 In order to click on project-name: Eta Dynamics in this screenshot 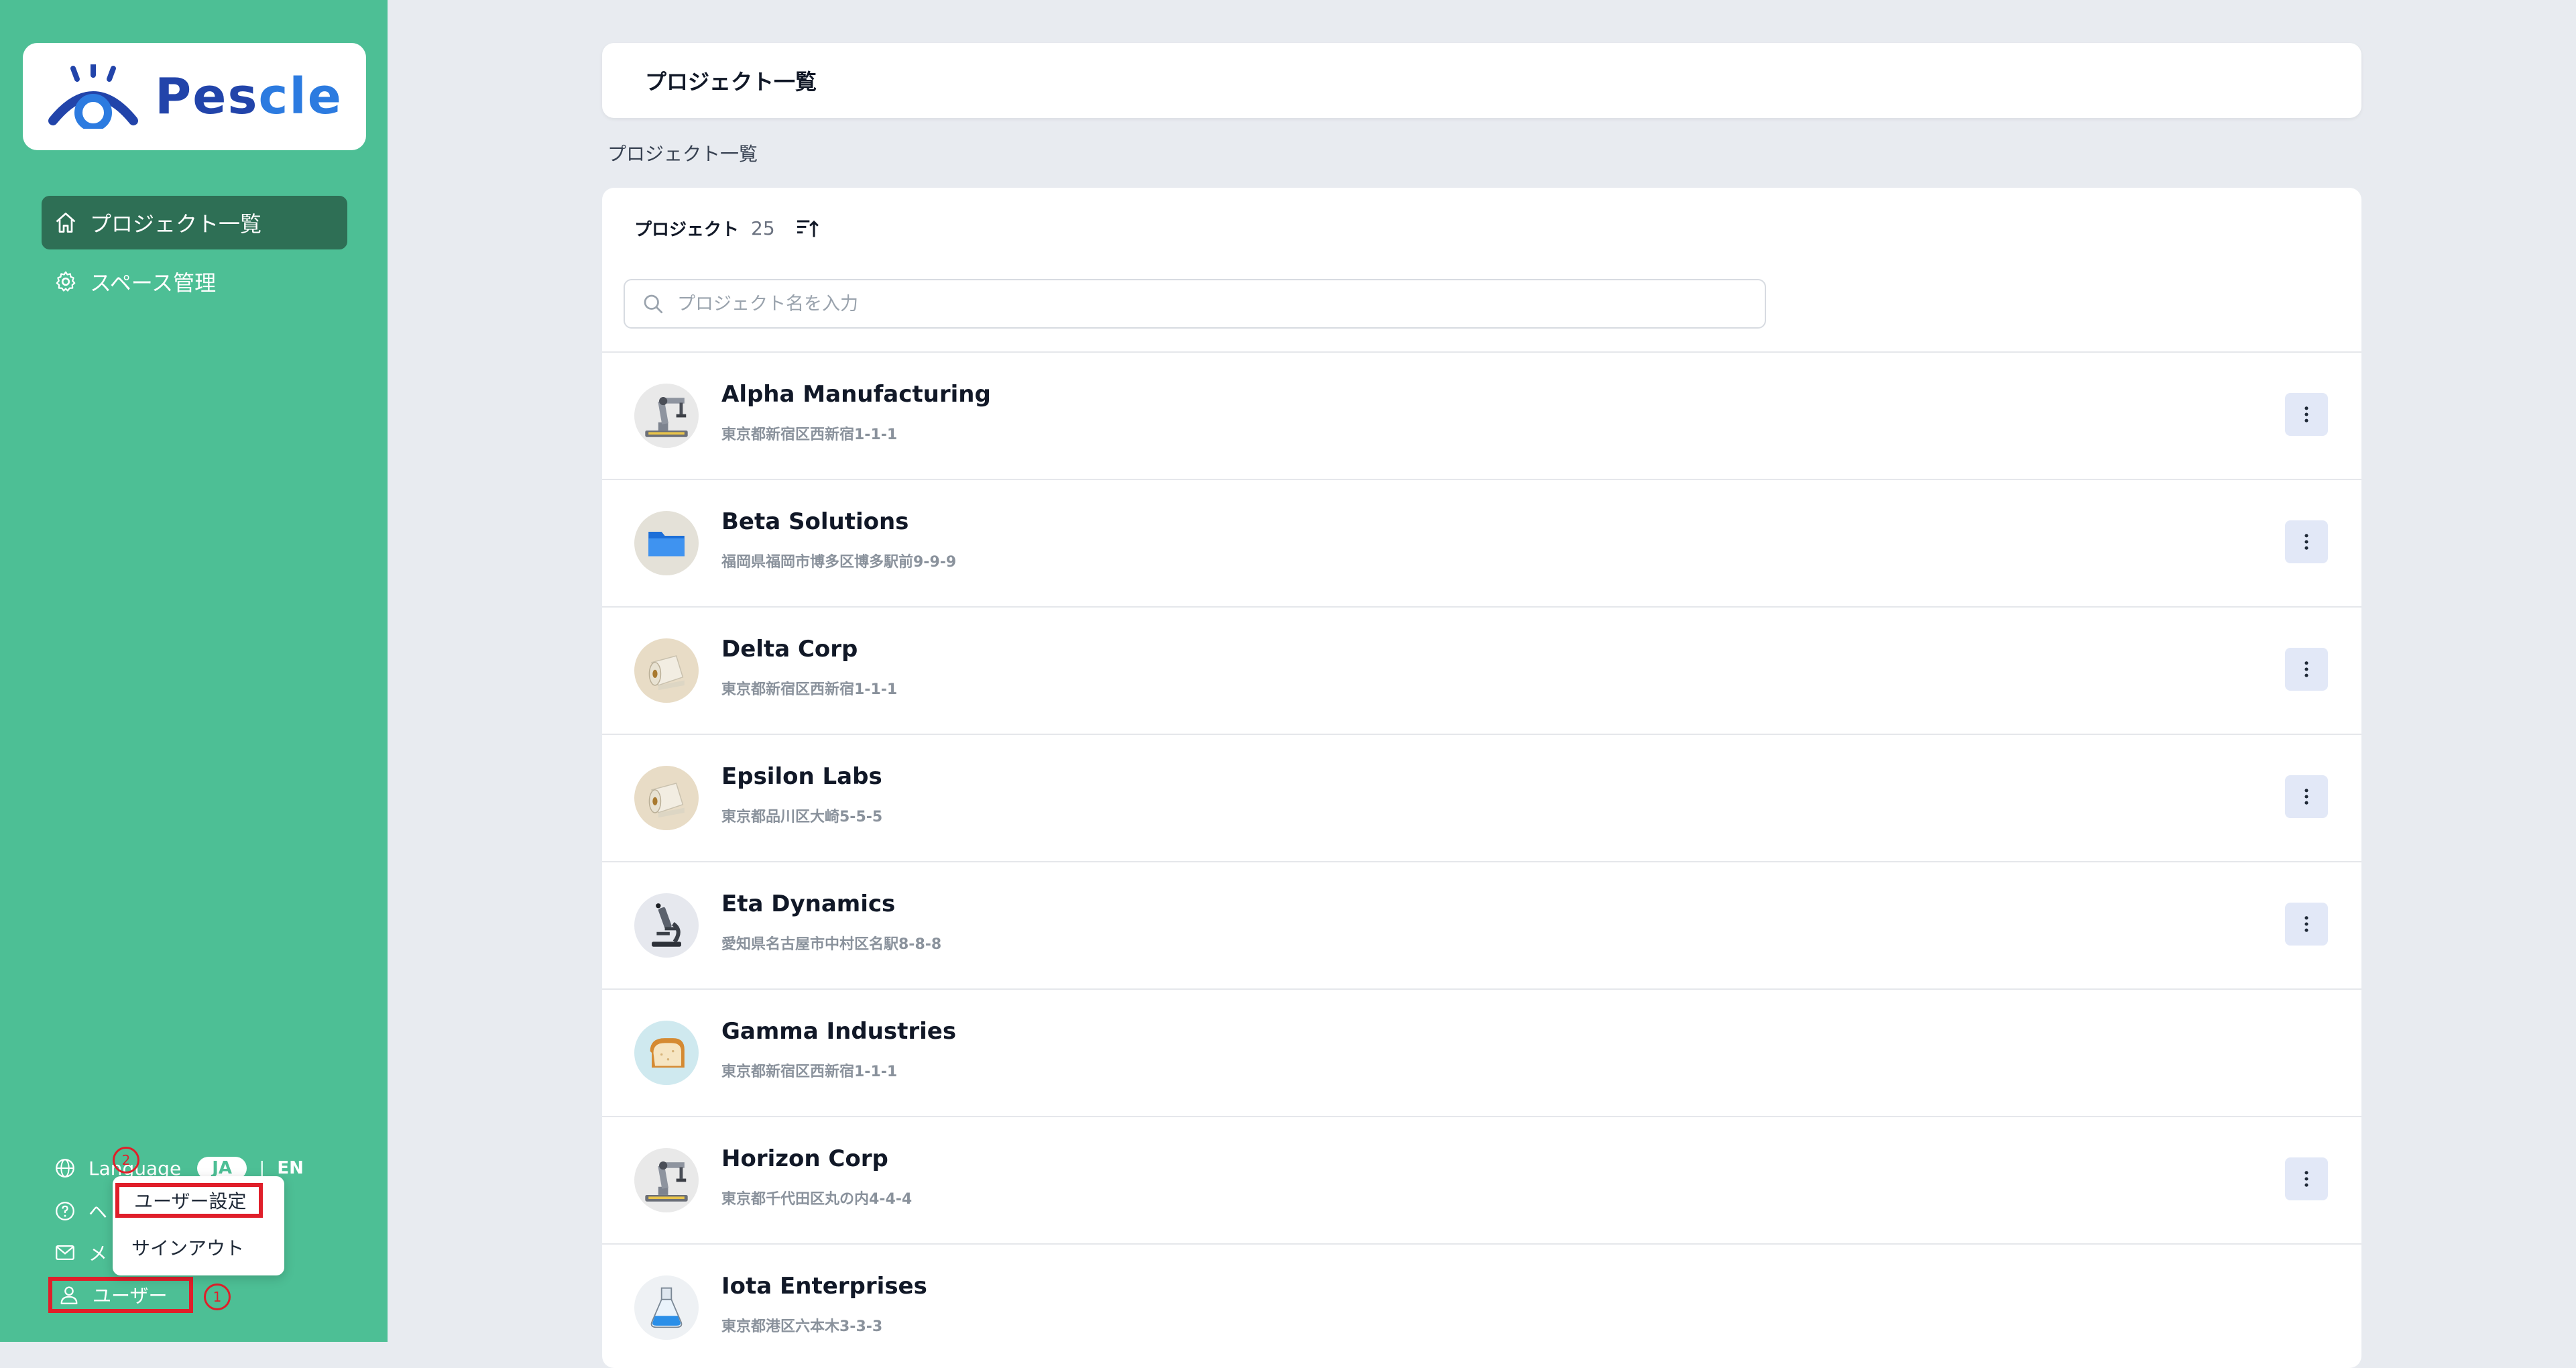, I will do `click(808, 904)`.